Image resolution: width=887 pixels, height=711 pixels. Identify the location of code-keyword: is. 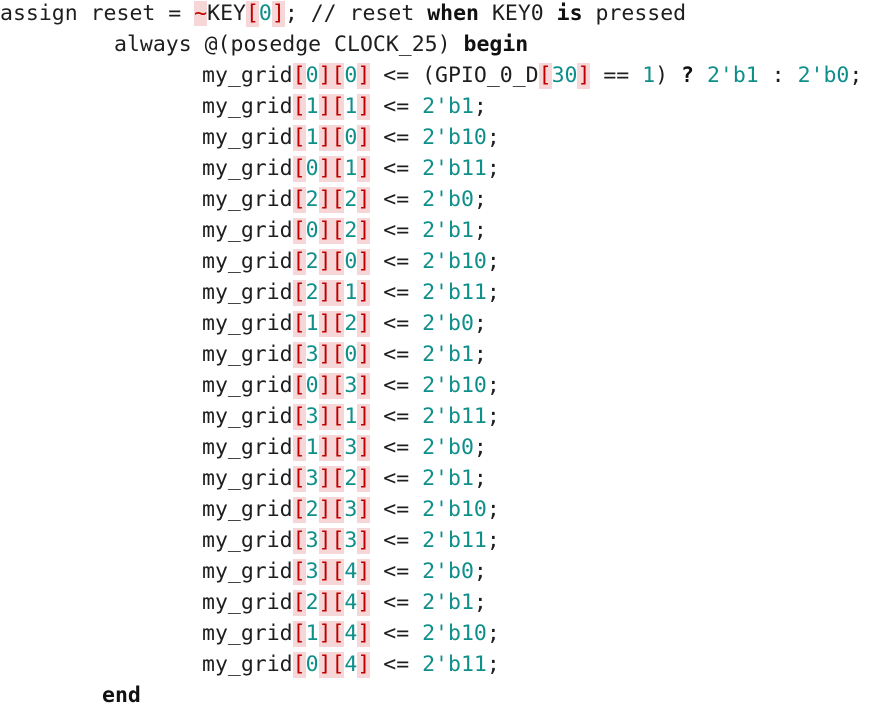
(569, 13).